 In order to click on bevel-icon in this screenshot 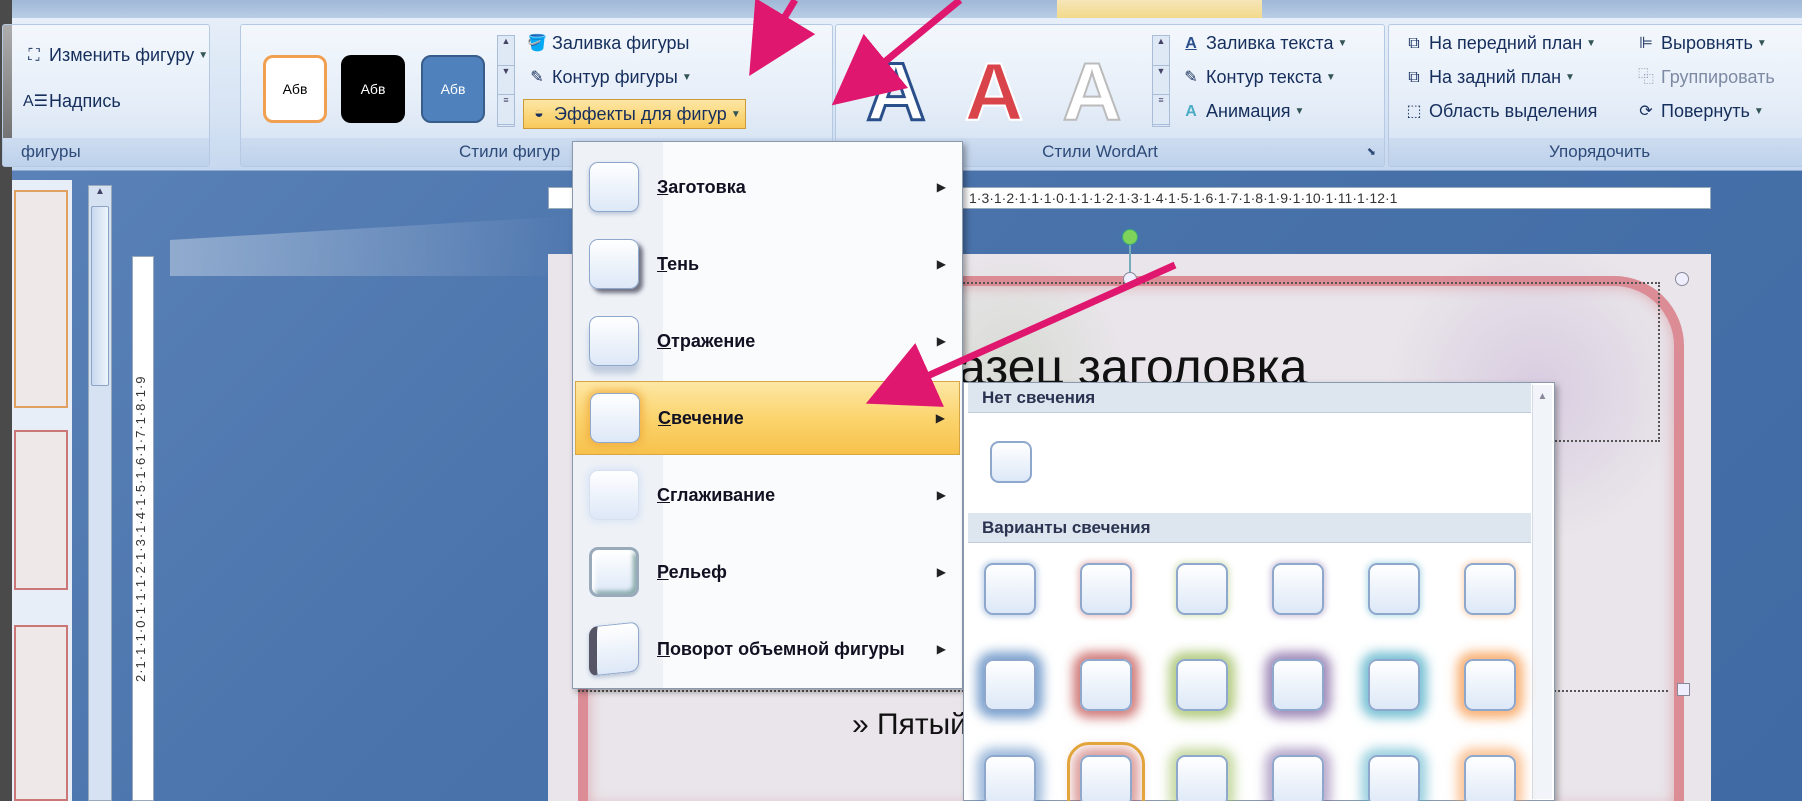, I will do `click(614, 572)`.